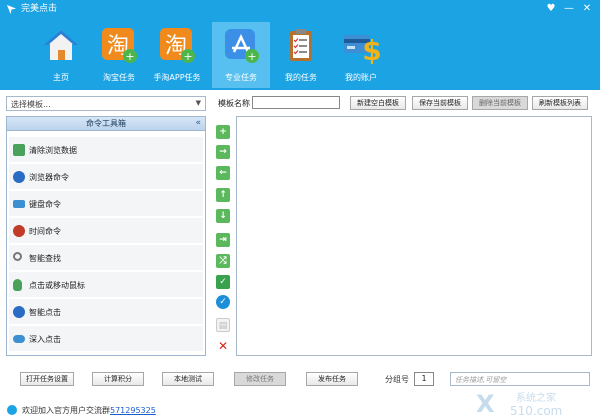 The image size is (600, 420). I want to click on shield-check-icon: ✓, so click(223, 282).